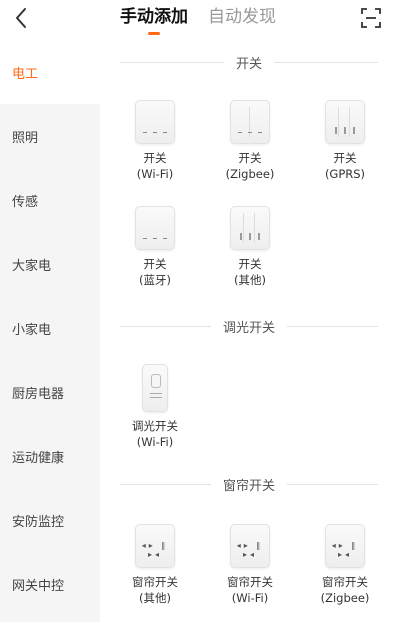  What do you see at coordinates (38, 458) in the screenshot?
I see `sidebar-item-label: 运动健康` at bounding box center [38, 458].